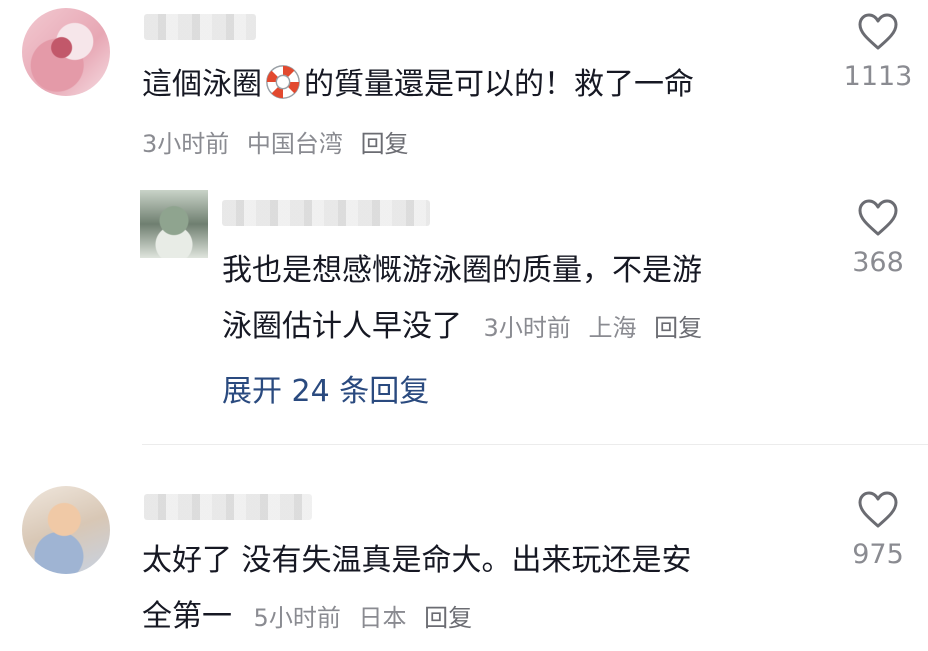 Image resolution: width=928 pixels, height=651 pixels. Describe the element at coordinates (297, 618) in the screenshot. I see `timestamp: 5小时前` at that location.